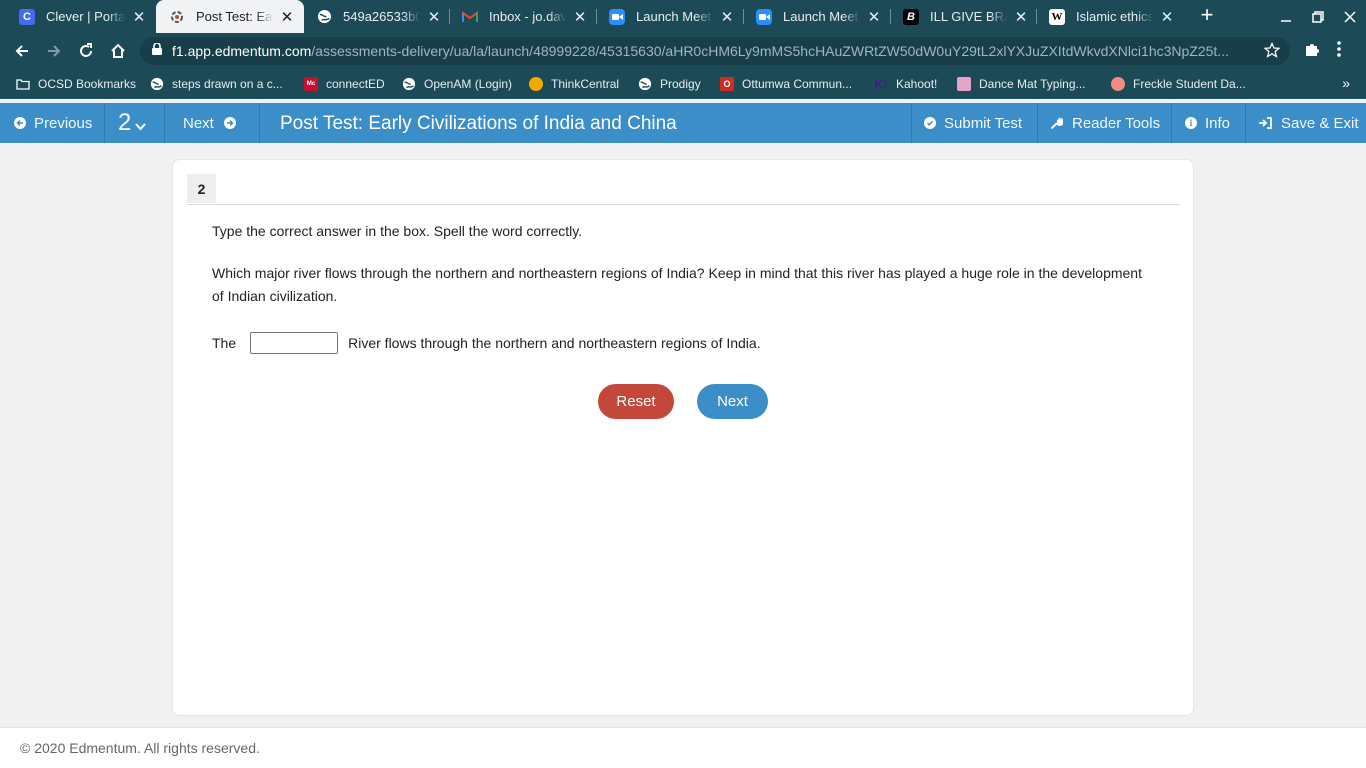 Image resolution: width=1366 pixels, height=768 pixels. What do you see at coordinates (344, 84) in the screenshot?
I see `bookmark-connected: Mc connectED` at bounding box center [344, 84].